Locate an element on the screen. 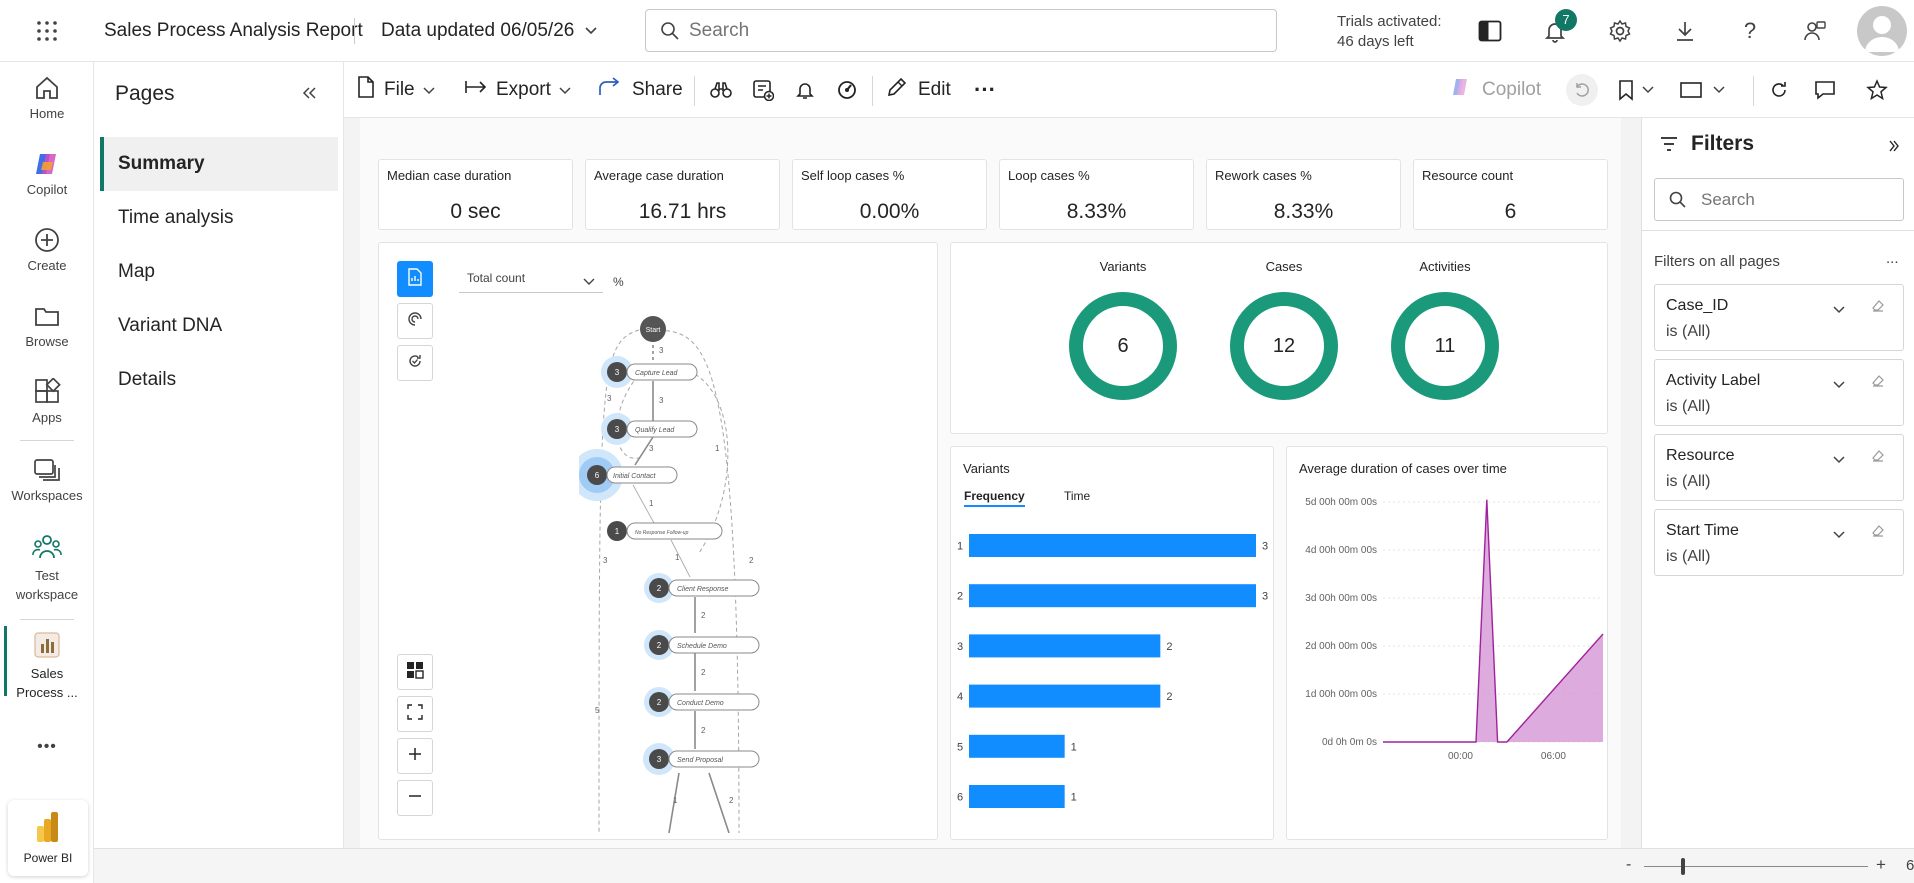 This screenshot has height=883, width=1914. process-node: 3 Qualify Lead is located at coordinates (649, 429).